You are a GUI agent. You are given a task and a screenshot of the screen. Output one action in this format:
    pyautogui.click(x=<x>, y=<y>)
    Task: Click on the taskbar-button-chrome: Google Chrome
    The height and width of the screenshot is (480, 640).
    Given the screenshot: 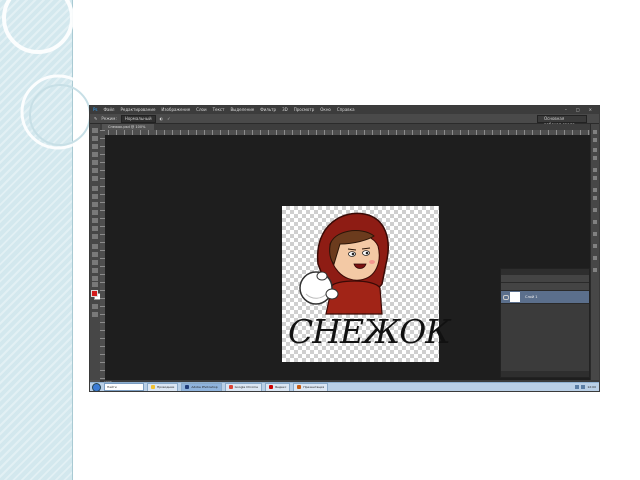 What is the action you would take?
    pyautogui.click(x=243, y=386)
    